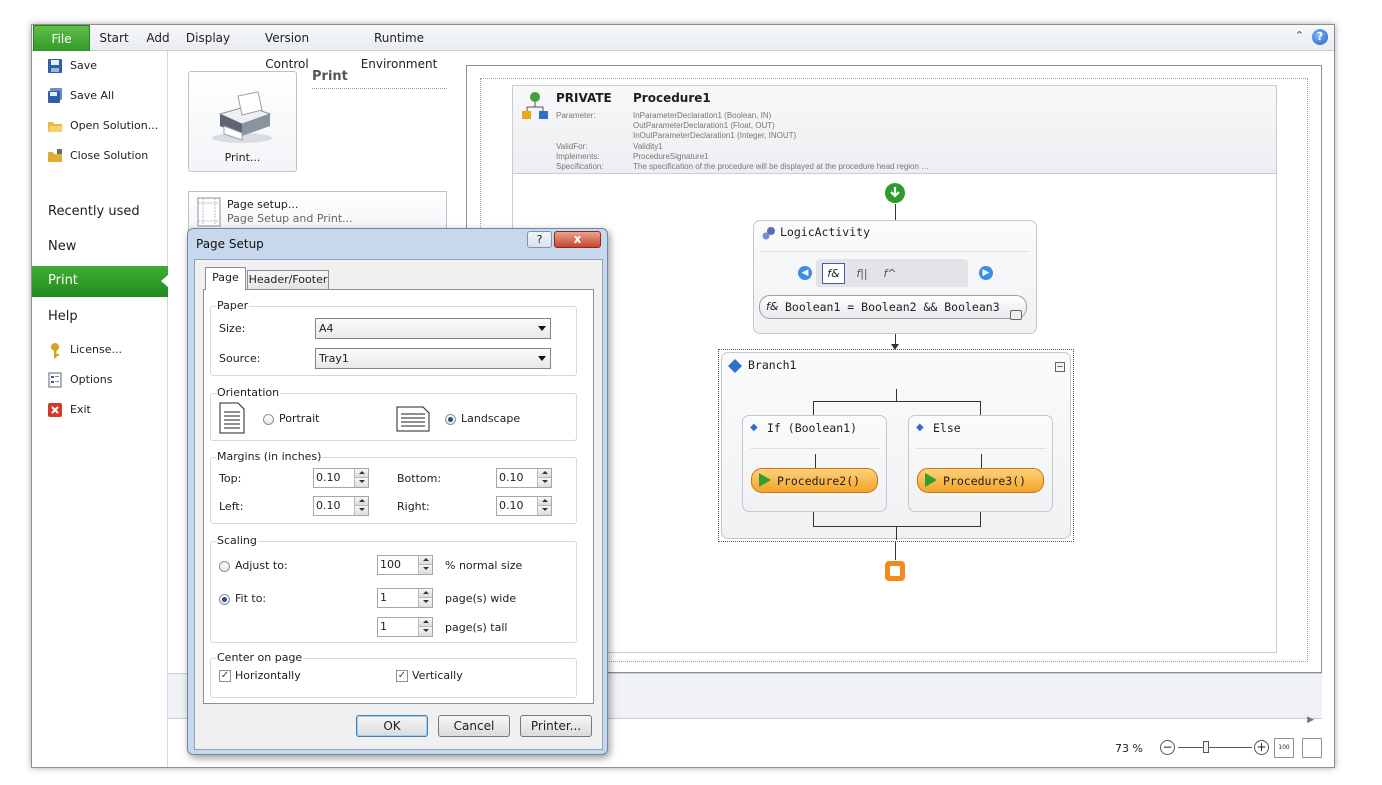 This screenshot has width=1382, height=785. What do you see at coordinates (393, 413) in the screenshot?
I see `orientation-group: Orientation Portrait Landscape` at bounding box center [393, 413].